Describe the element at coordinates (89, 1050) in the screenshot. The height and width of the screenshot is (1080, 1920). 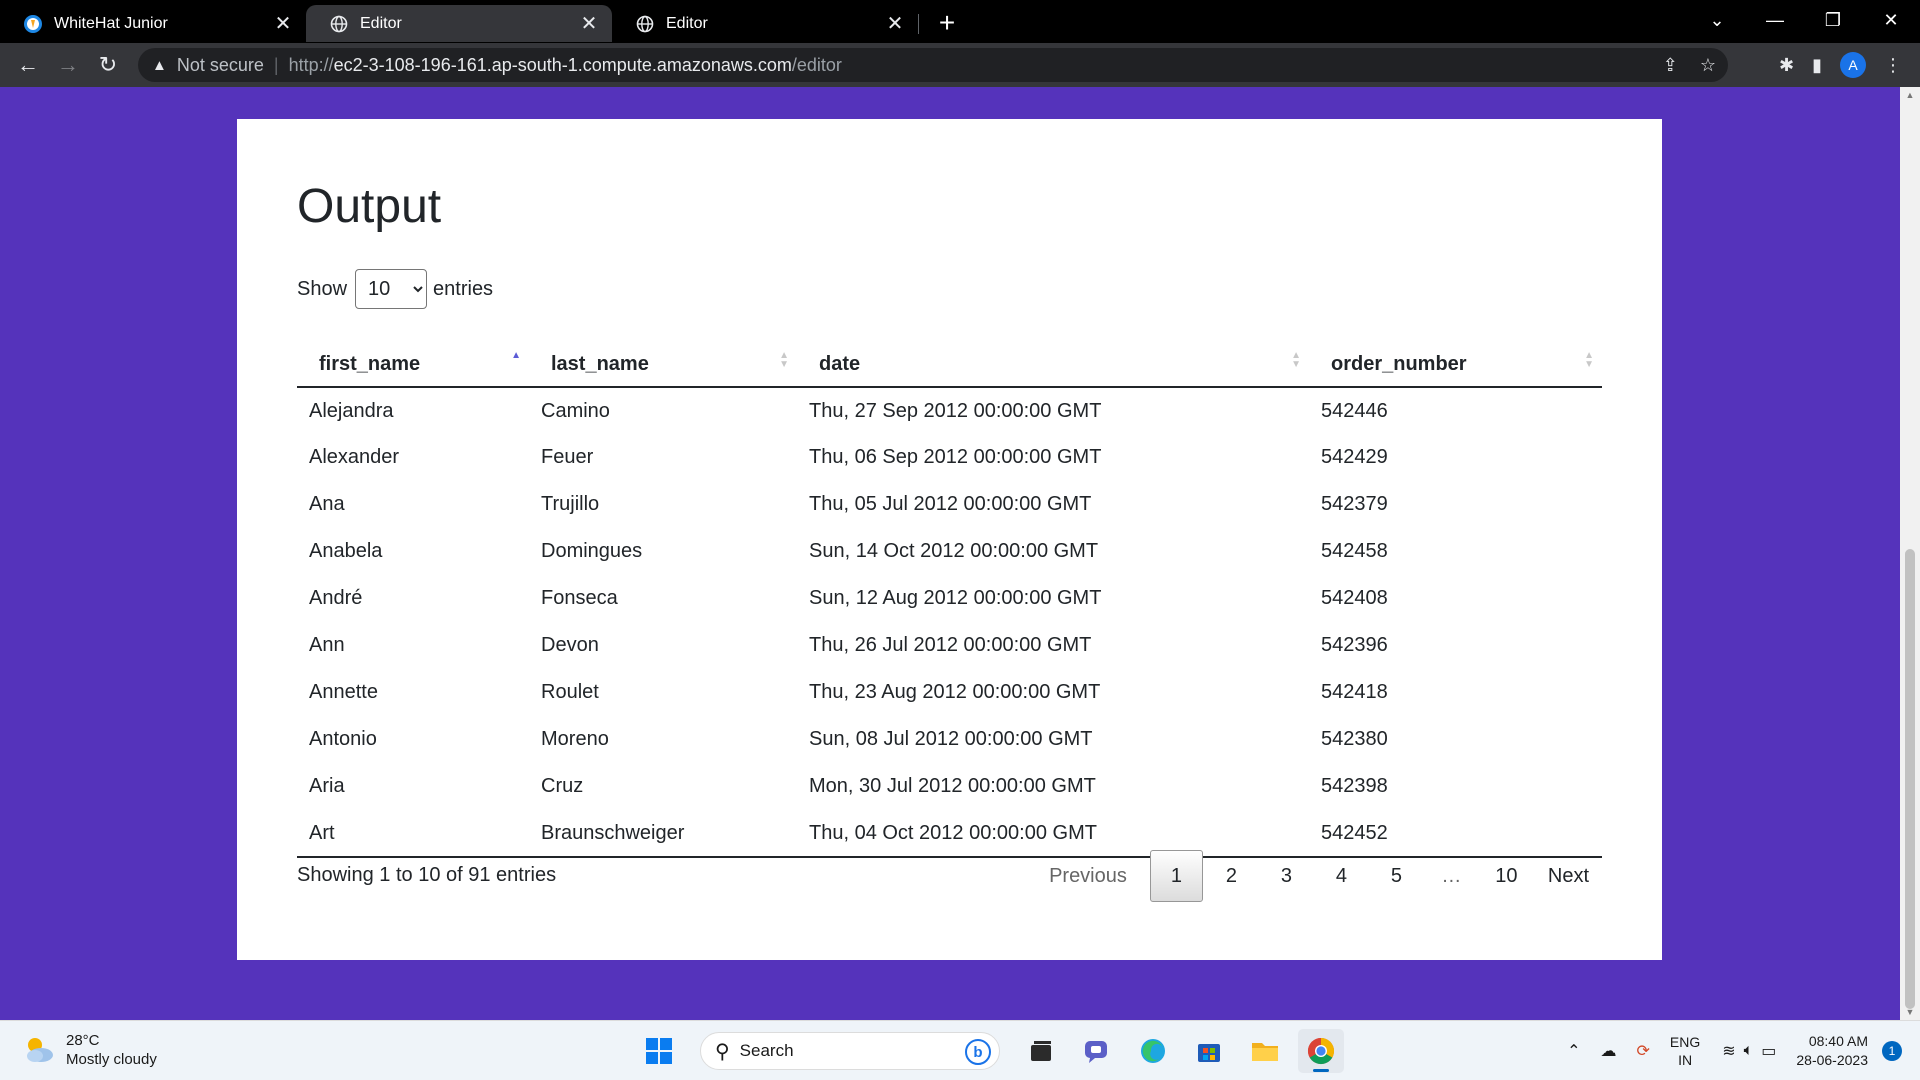
I see `weather-widget: 28°C Mostly cloudy` at that location.